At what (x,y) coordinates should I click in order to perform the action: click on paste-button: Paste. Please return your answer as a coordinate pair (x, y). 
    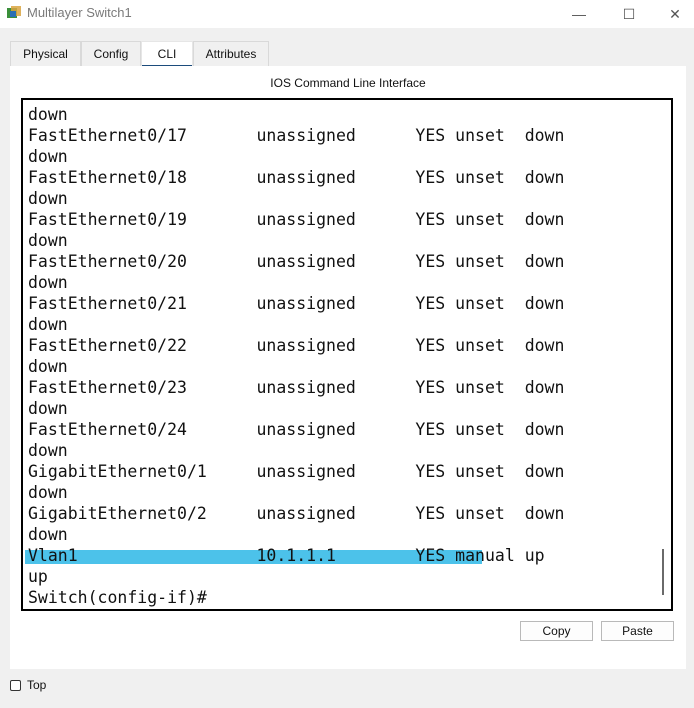
    Looking at the image, I should click on (637, 631).